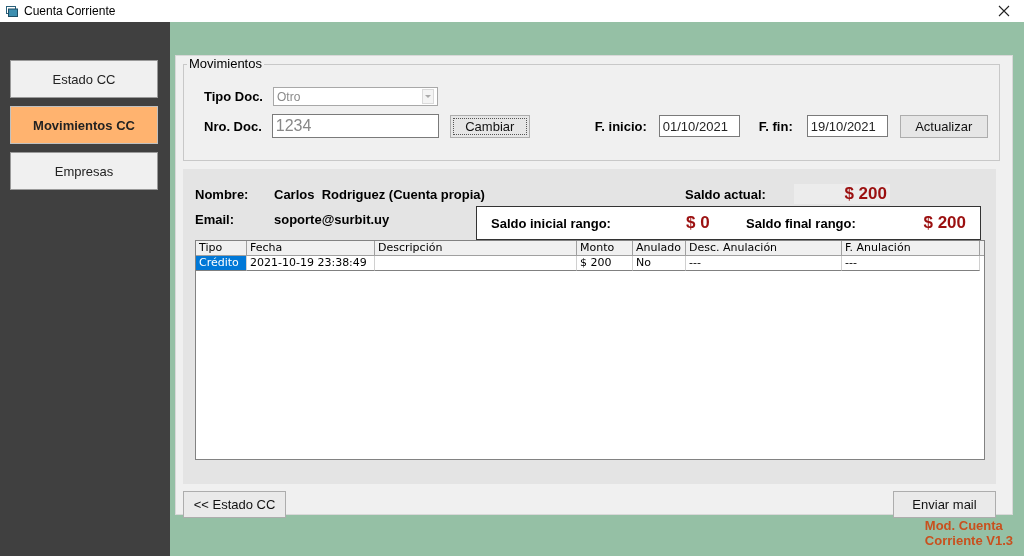 Image resolution: width=1024 pixels, height=556 pixels. Describe the element at coordinates (234, 504) in the screenshot. I see `back-button: << Estado CC` at that location.